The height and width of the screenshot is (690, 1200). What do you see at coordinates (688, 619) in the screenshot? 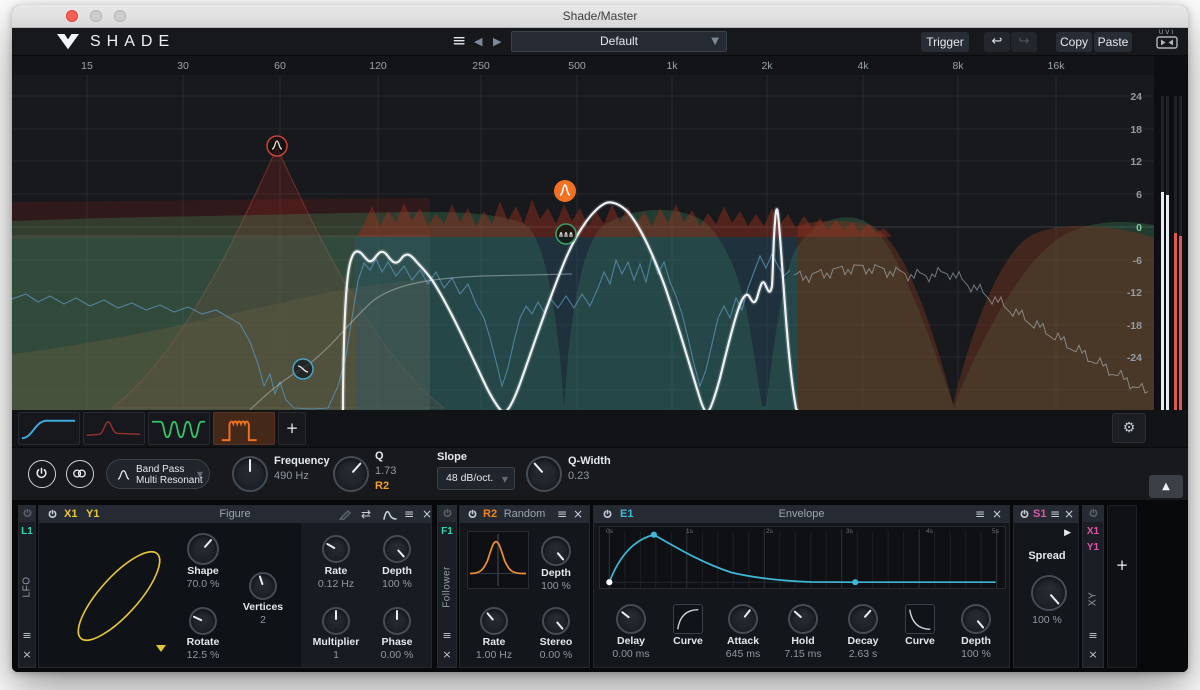
I see `attack-curve-display` at bounding box center [688, 619].